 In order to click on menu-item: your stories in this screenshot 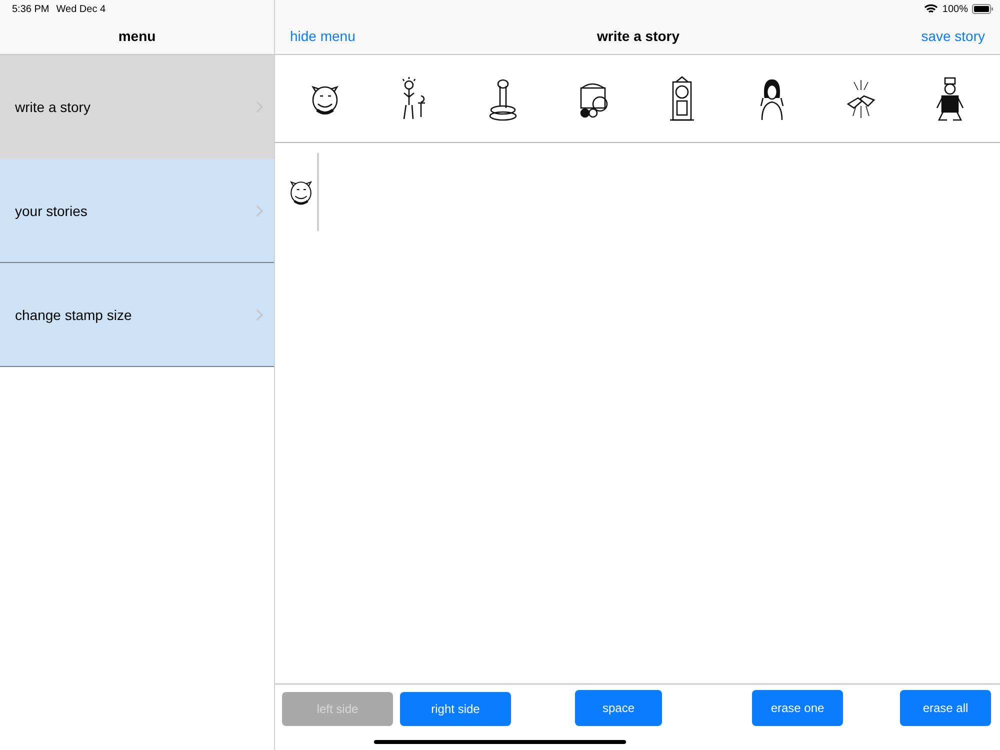, I will do `click(137, 211)`.